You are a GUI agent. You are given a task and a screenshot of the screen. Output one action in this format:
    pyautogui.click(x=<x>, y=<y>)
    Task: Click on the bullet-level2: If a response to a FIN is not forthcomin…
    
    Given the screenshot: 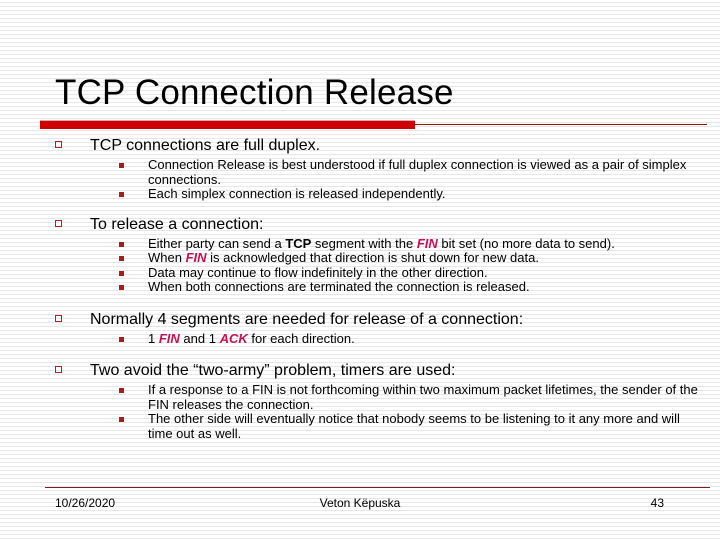 What is the action you would take?
    pyautogui.click(x=360, y=397)
    